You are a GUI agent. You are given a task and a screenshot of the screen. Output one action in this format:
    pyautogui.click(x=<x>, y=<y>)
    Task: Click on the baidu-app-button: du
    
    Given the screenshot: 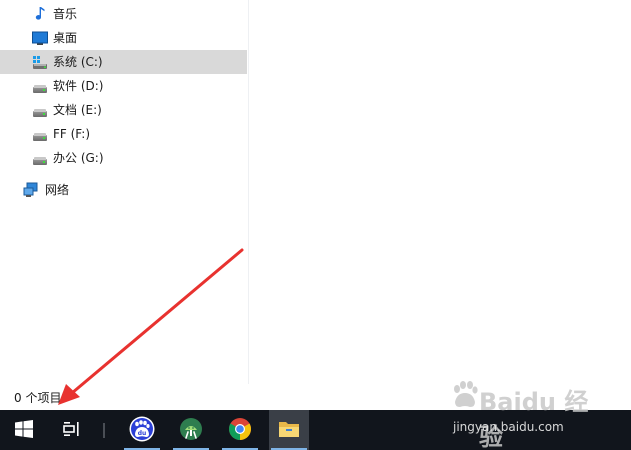 What is the action you would take?
    pyautogui.click(x=142, y=430)
    